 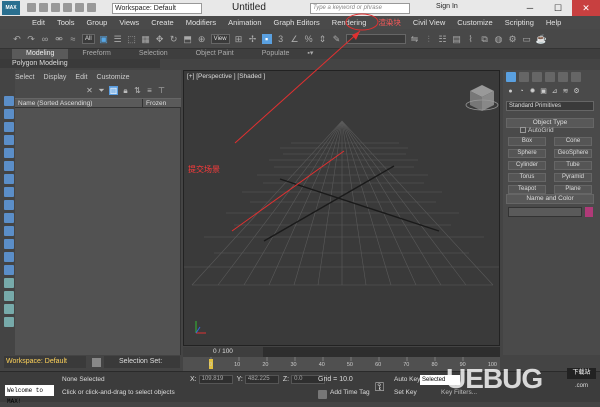 I want to click on move-icon: ✥, so click(x=160, y=39).